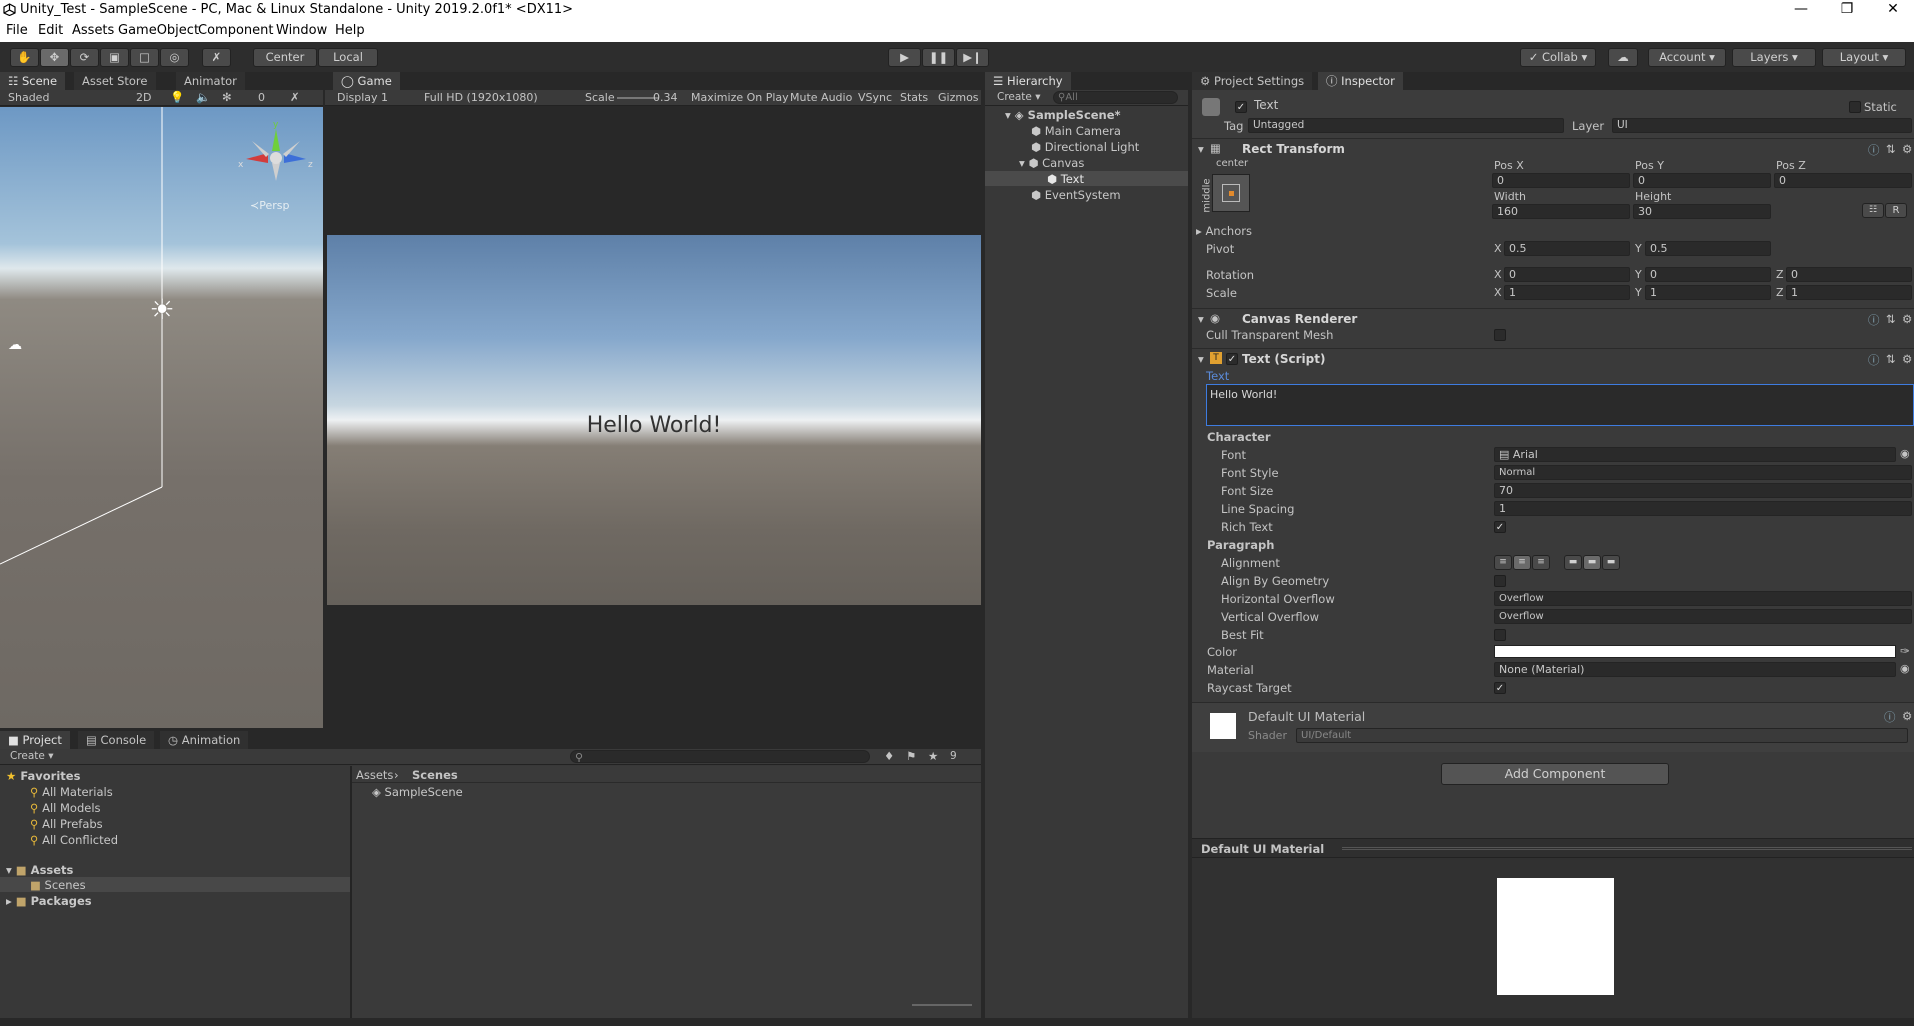  I want to click on fav-all-materials: ⚲ All Materials, so click(71, 792).